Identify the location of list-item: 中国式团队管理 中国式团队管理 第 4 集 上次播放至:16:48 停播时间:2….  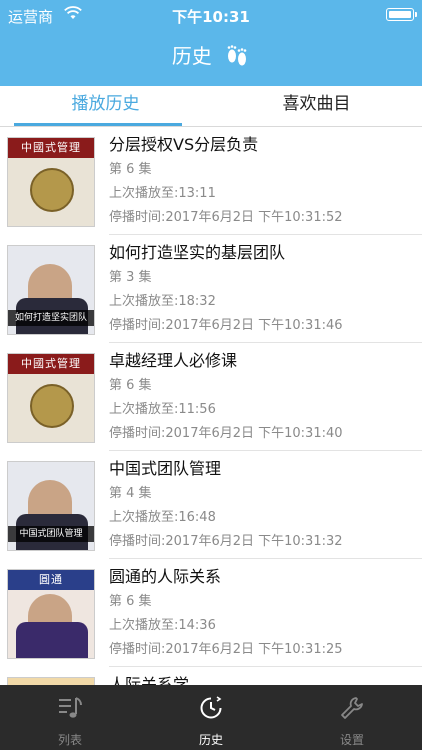
(211, 505).